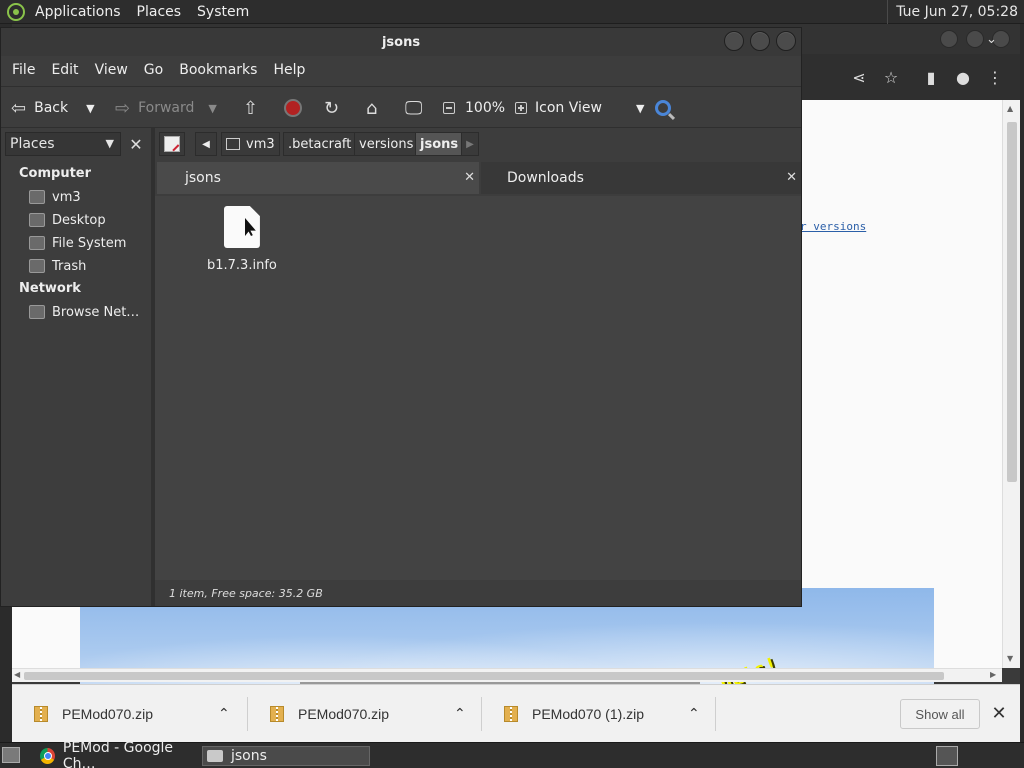  I want to click on stop-icon, so click(293, 108).